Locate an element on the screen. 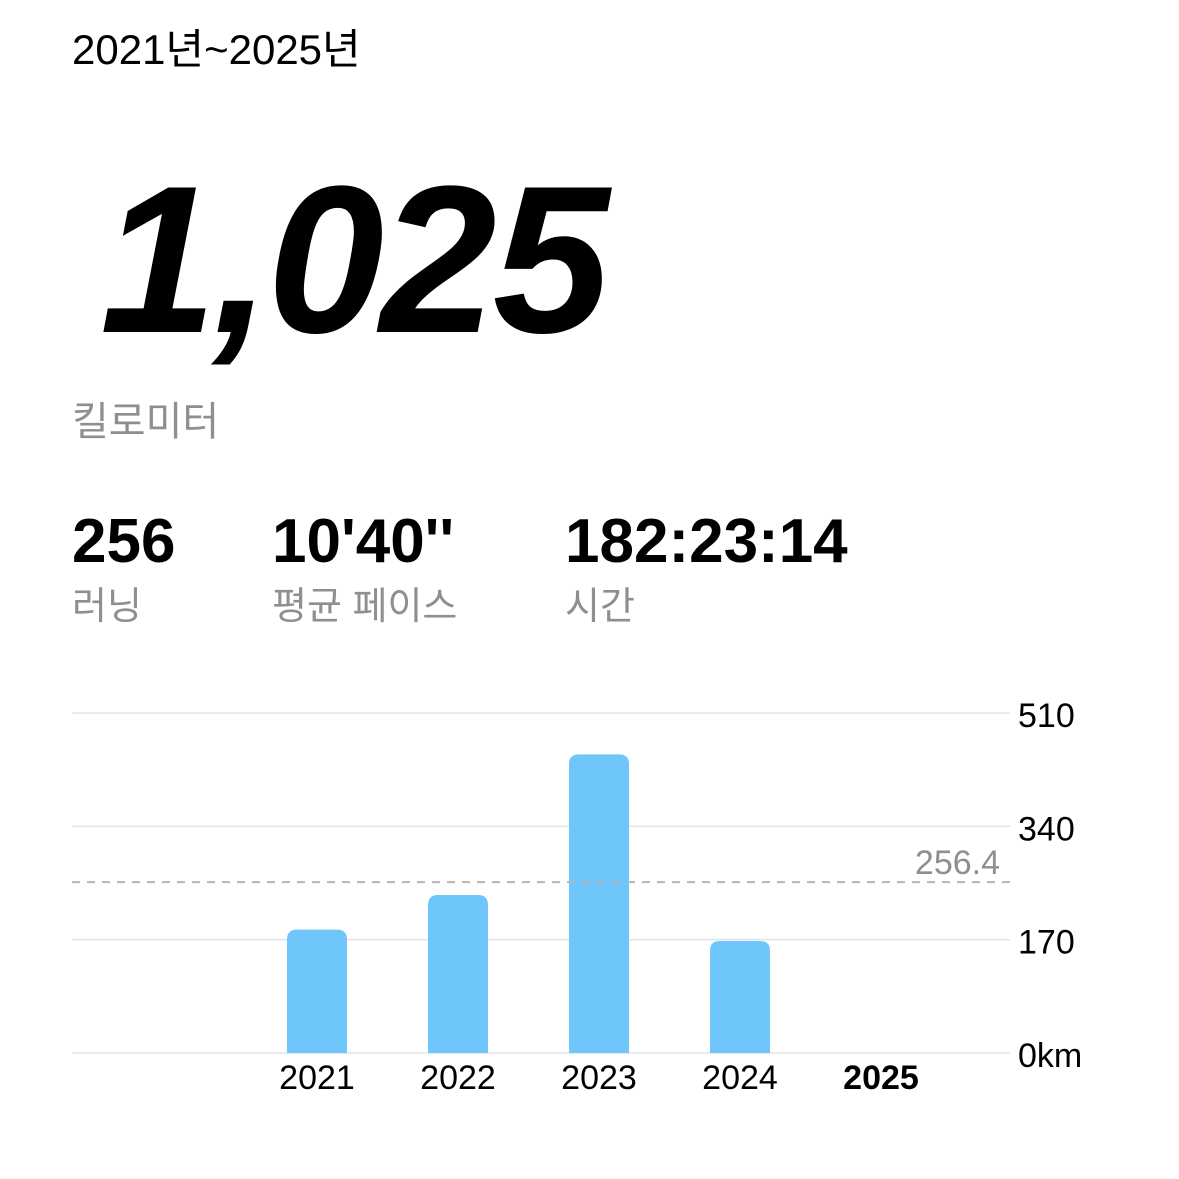 This screenshot has width=1179, height=1179. bar-2021 is located at coordinates (317, 991).